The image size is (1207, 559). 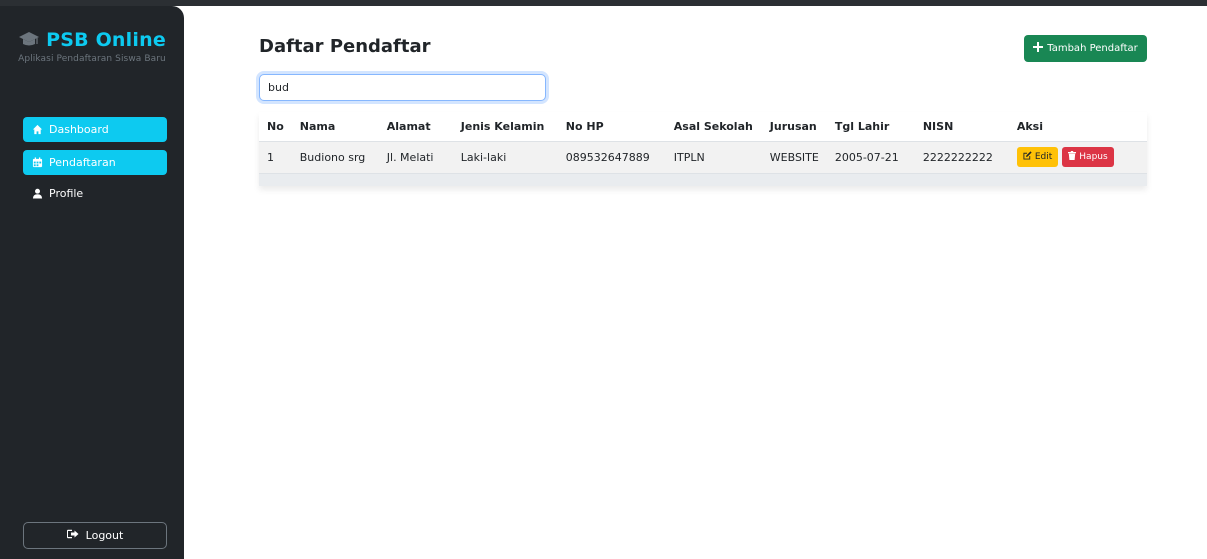 What do you see at coordinates (505, 127) in the screenshot?
I see `column-header: Jenis Kelamin` at bounding box center [505, 127].